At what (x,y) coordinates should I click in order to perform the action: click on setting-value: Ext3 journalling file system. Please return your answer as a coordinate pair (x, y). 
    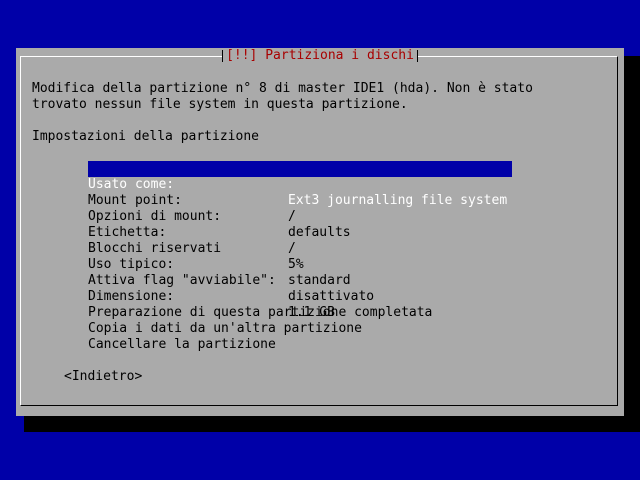
    Looking at the image, I should click on (398, 200).